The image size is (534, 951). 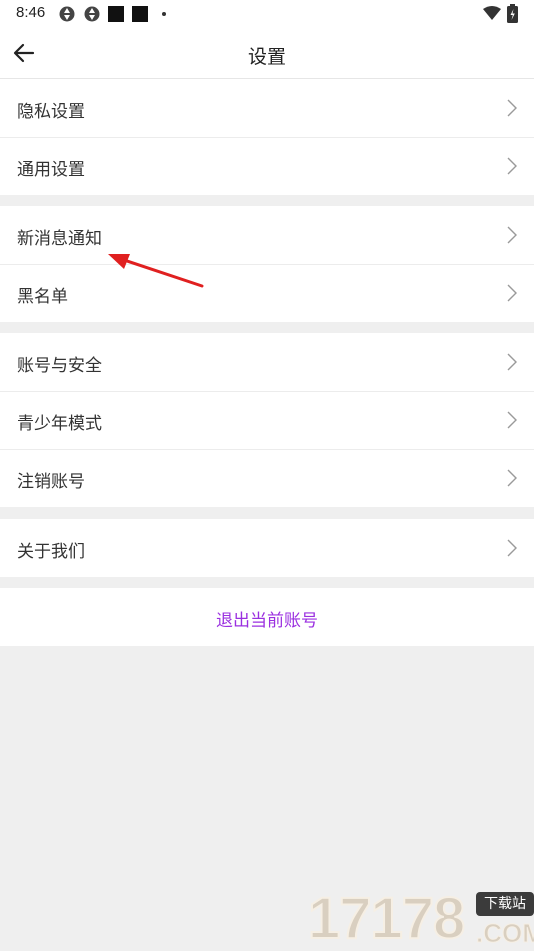 I want to click on settings-group-4: 关于我们, so click(x=267, y=548).